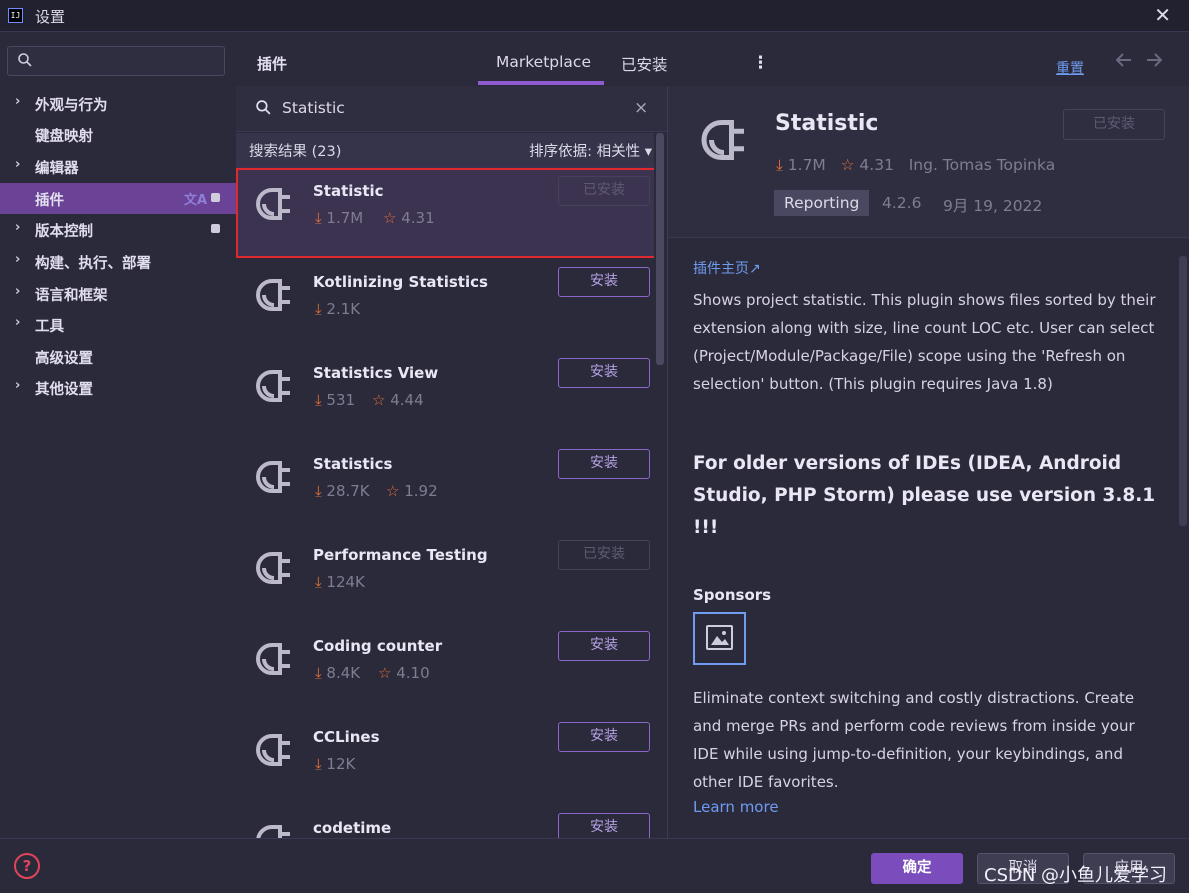  I want to click on sidebar-item-label: 键盘映射, so click(64, 137).